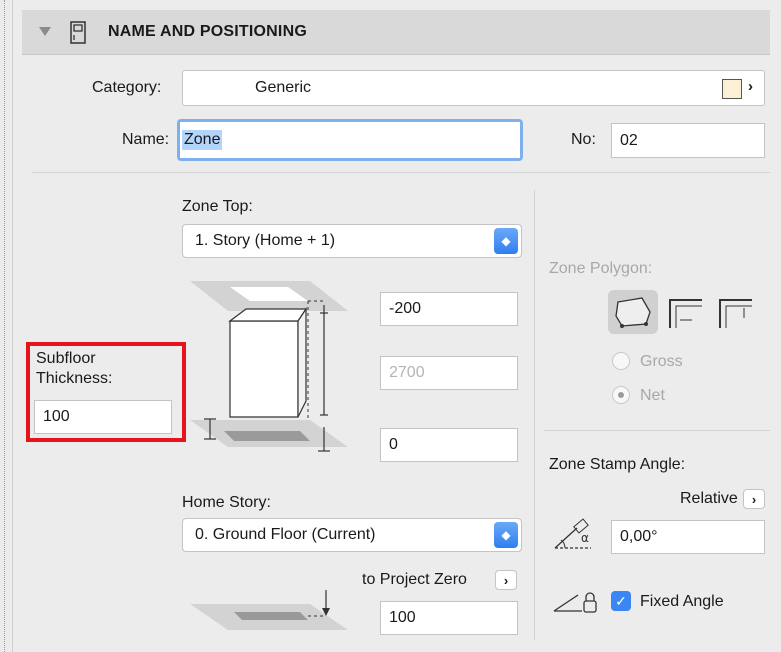 The image size is (781, 652). I want to click on reference-value: 100, so click(402, 617).